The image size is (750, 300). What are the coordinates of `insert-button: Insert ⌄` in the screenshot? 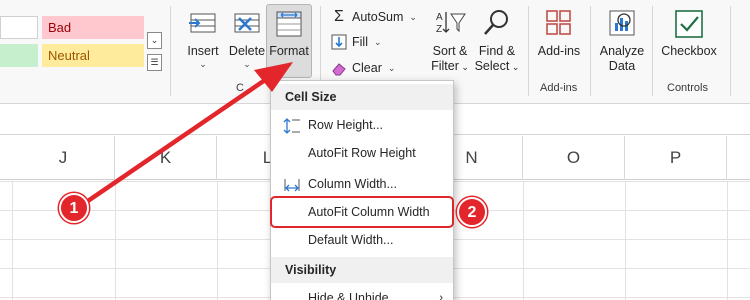 It's located at (203, 37).